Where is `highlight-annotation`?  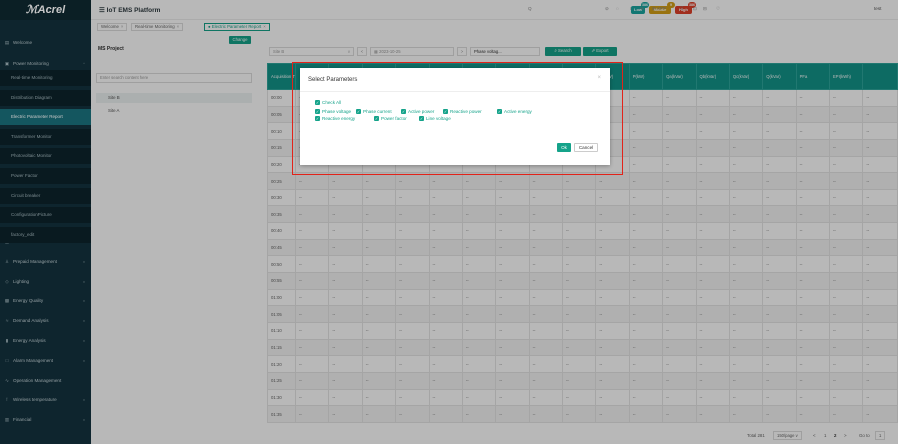 highlight-annotation is located at coordinates (457, 118).